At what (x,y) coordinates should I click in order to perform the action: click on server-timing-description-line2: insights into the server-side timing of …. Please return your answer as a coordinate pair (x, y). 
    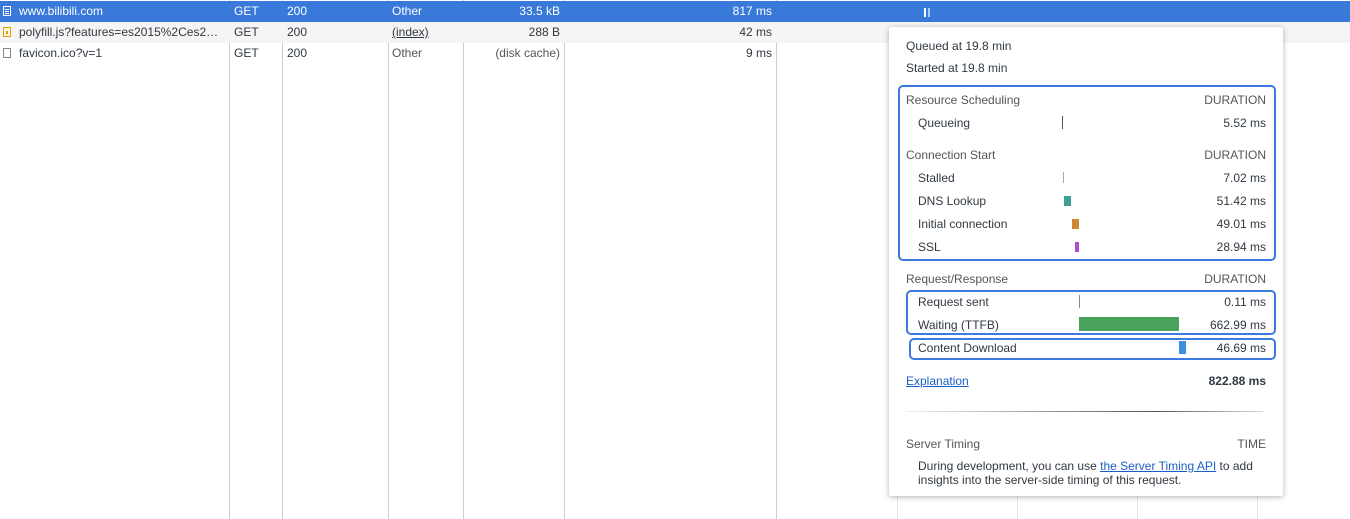
    Looking at the image, I should click on (1050, 480).